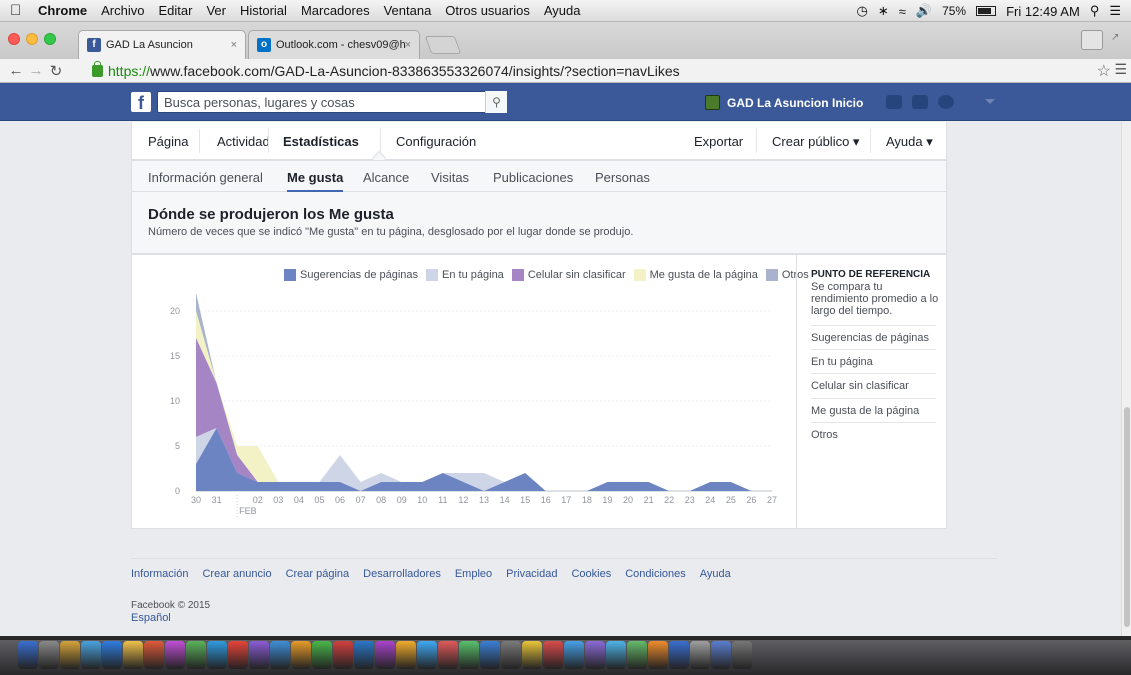 The width and height of the screenshot is (1131, 675). What do you see at coordinates (318, 574) in the screenshot?
I see `footer-link: Crear página` at bounding box center [318, 574].